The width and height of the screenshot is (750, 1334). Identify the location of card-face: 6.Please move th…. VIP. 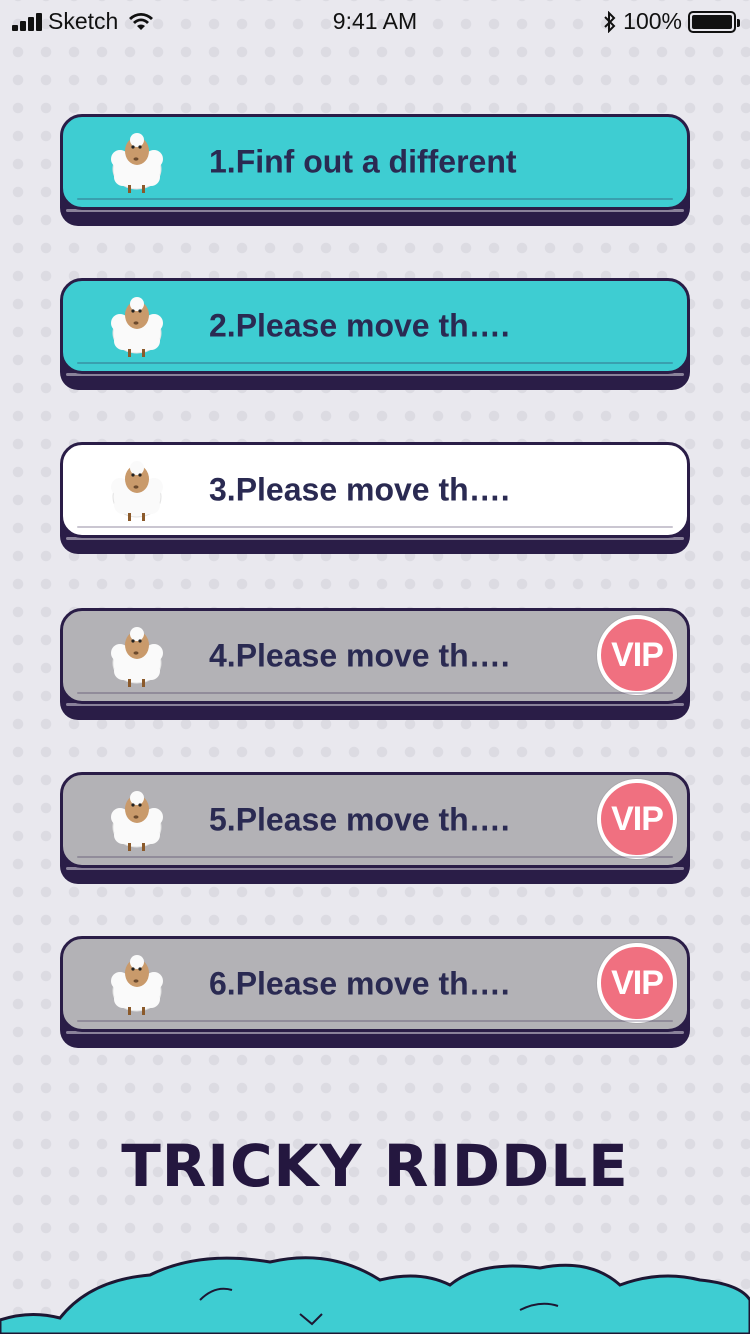
(375, 984).